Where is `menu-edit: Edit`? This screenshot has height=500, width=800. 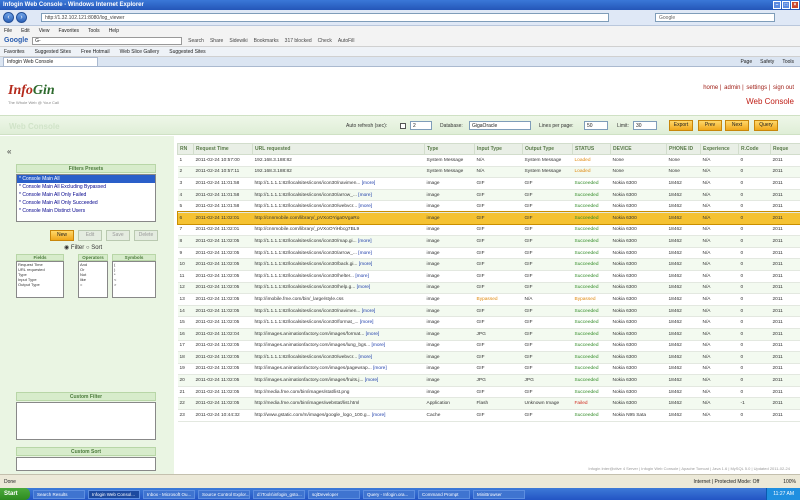
menu-edit: Edit is located at coordinates (25, 31).